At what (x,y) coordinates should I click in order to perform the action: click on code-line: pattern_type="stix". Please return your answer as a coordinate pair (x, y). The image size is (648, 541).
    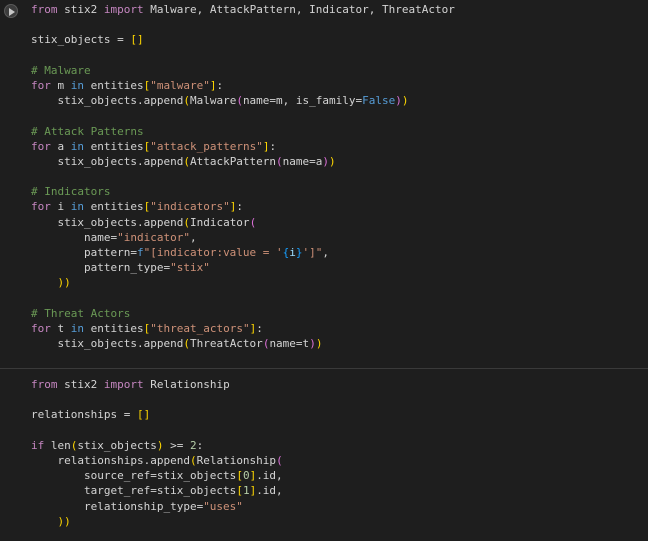
    Looking at the image, I should click on (339, 267).